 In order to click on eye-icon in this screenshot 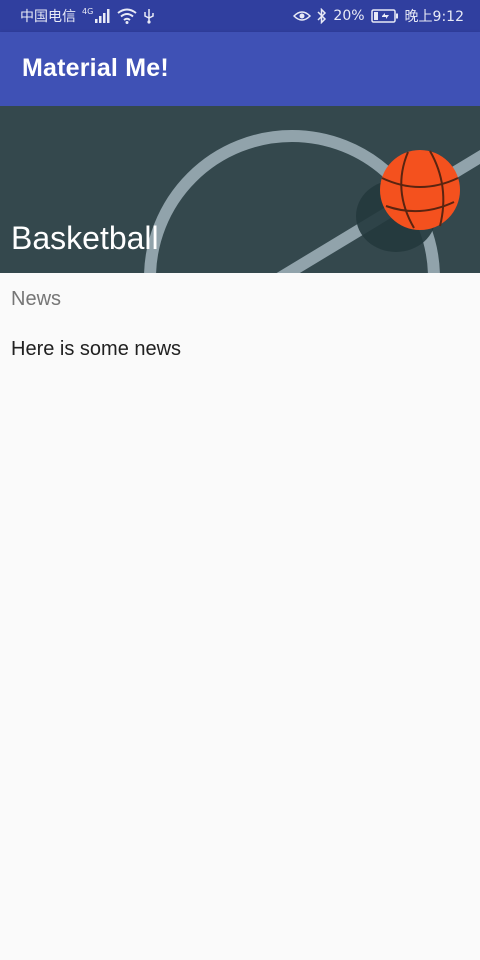, I will do `click(302, 16)`.